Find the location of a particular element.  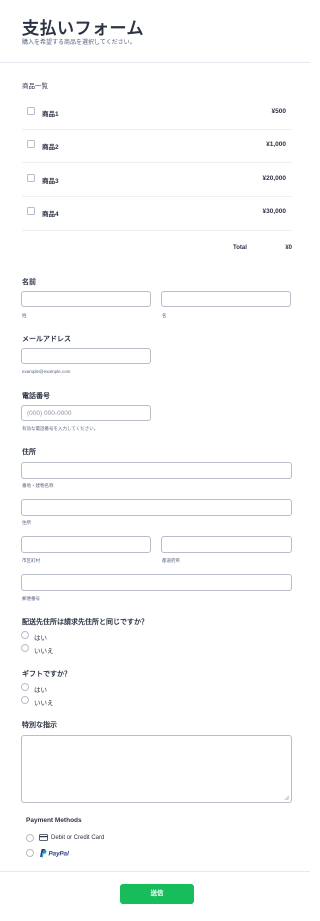

last-name-input is located at coordinates (226, 299).